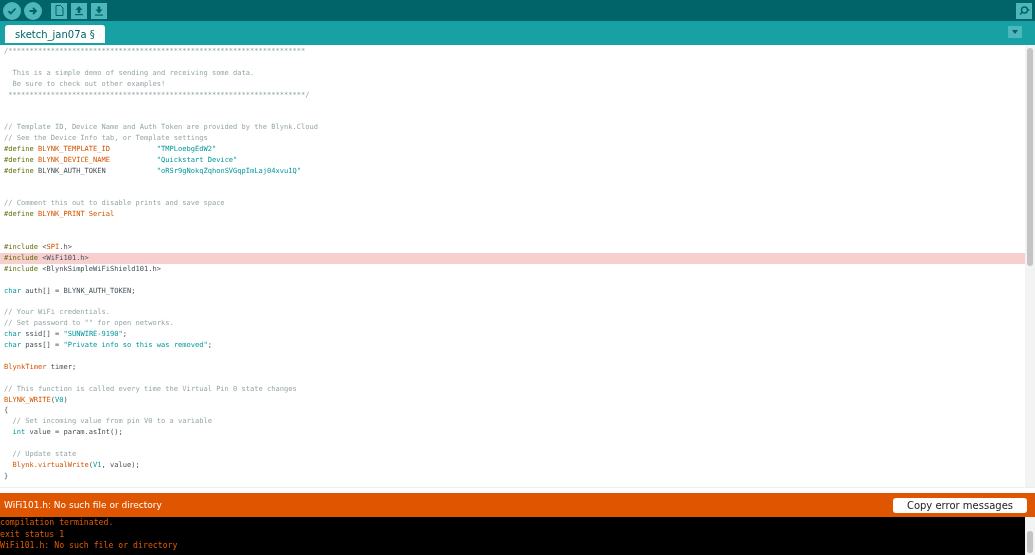 Image resolution: width=1035 pixels, height=555 pixels. I want to click on upload-button, so click(33, 10).